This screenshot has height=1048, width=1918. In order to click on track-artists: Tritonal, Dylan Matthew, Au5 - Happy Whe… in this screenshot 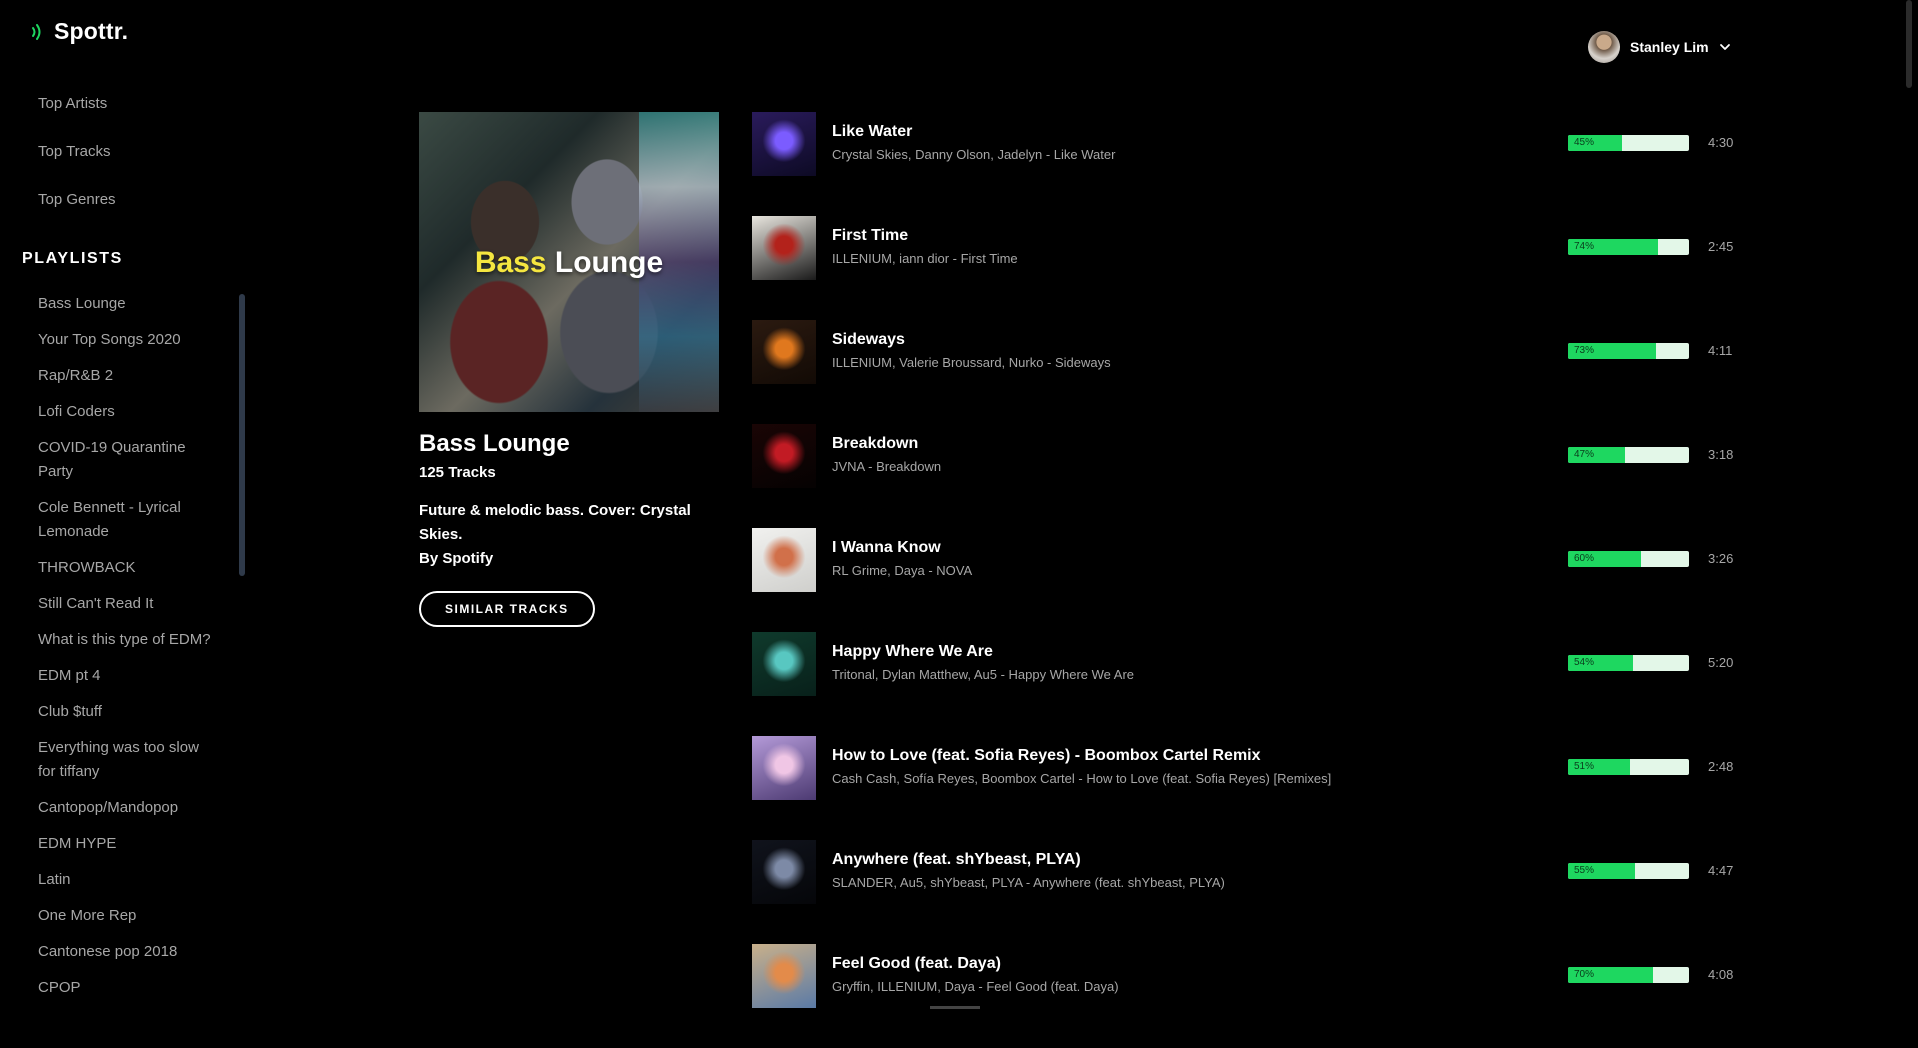, I will do `click(983, 674)`.